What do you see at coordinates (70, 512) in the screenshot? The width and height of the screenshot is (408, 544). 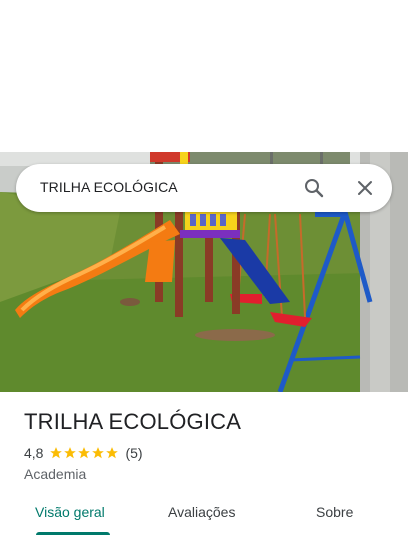 I see `tab-overview: Visão geral` at bounding box center [70, 512].